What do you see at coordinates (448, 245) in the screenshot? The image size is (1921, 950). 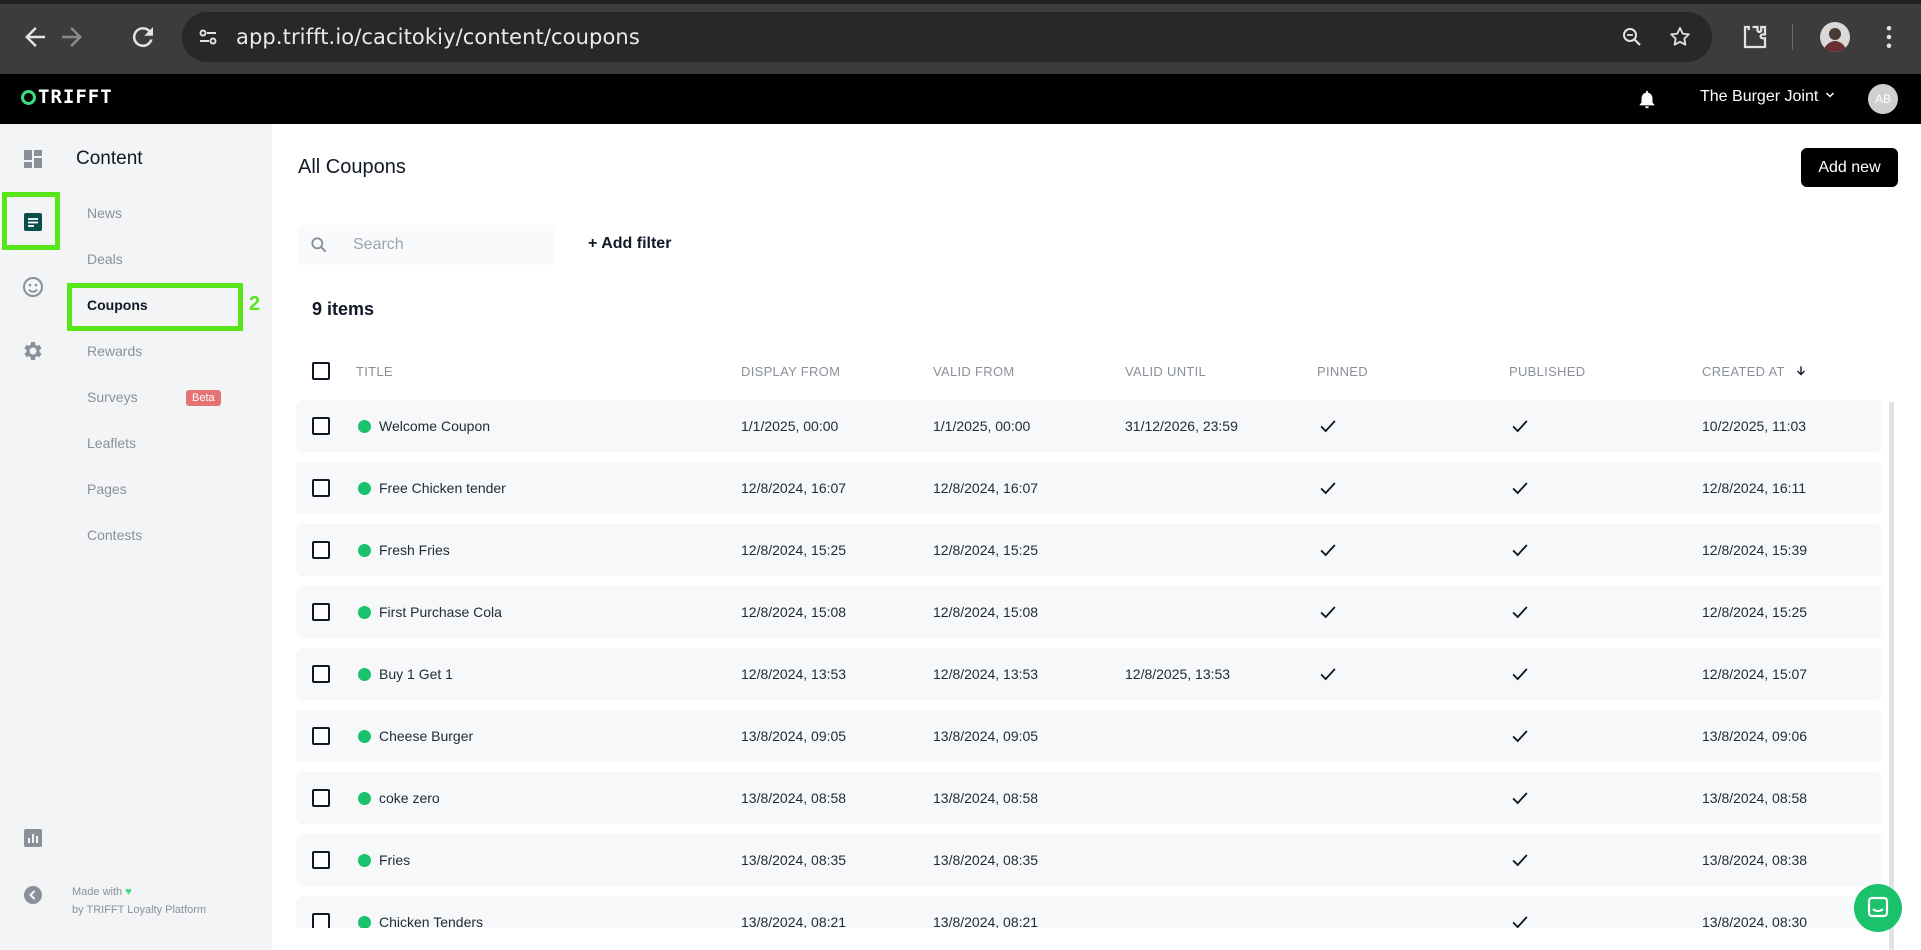 I see `search-input` at bounding box center [448, 245].